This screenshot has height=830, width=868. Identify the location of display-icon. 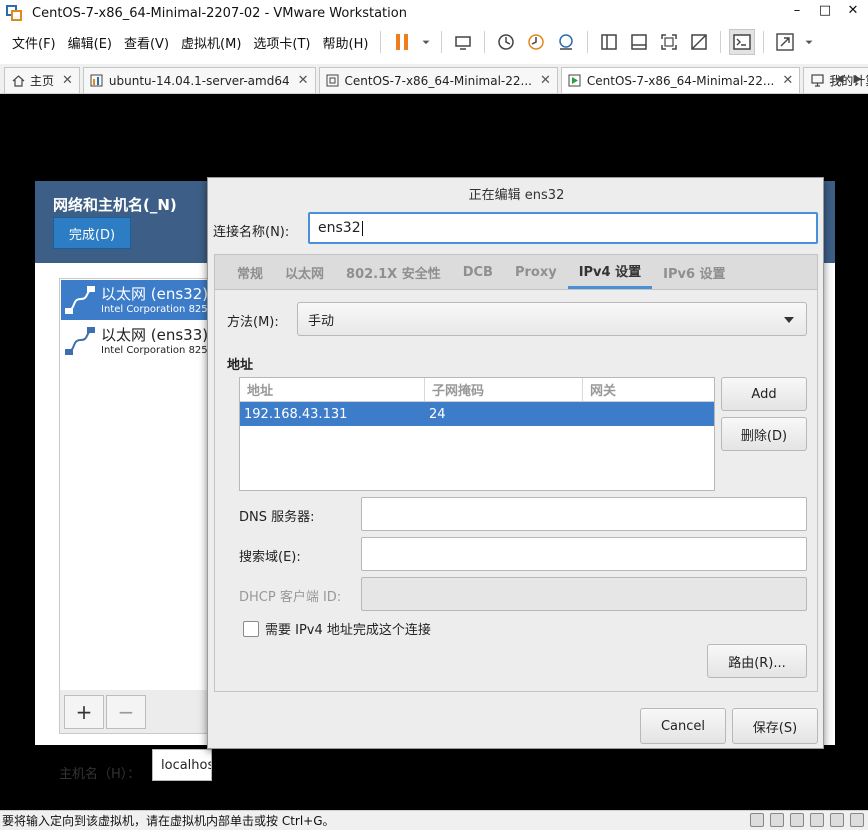
(857, 820).